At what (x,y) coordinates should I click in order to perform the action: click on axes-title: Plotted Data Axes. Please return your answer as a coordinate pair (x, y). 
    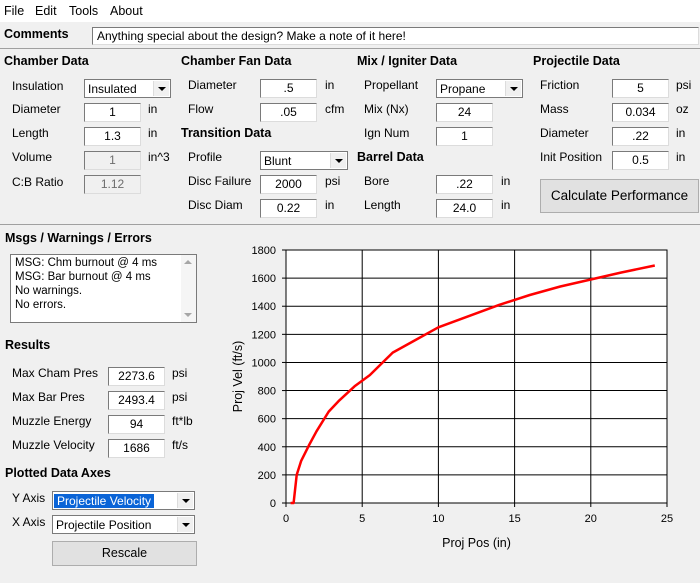
    Looking at the image, I should click on (58, 473).